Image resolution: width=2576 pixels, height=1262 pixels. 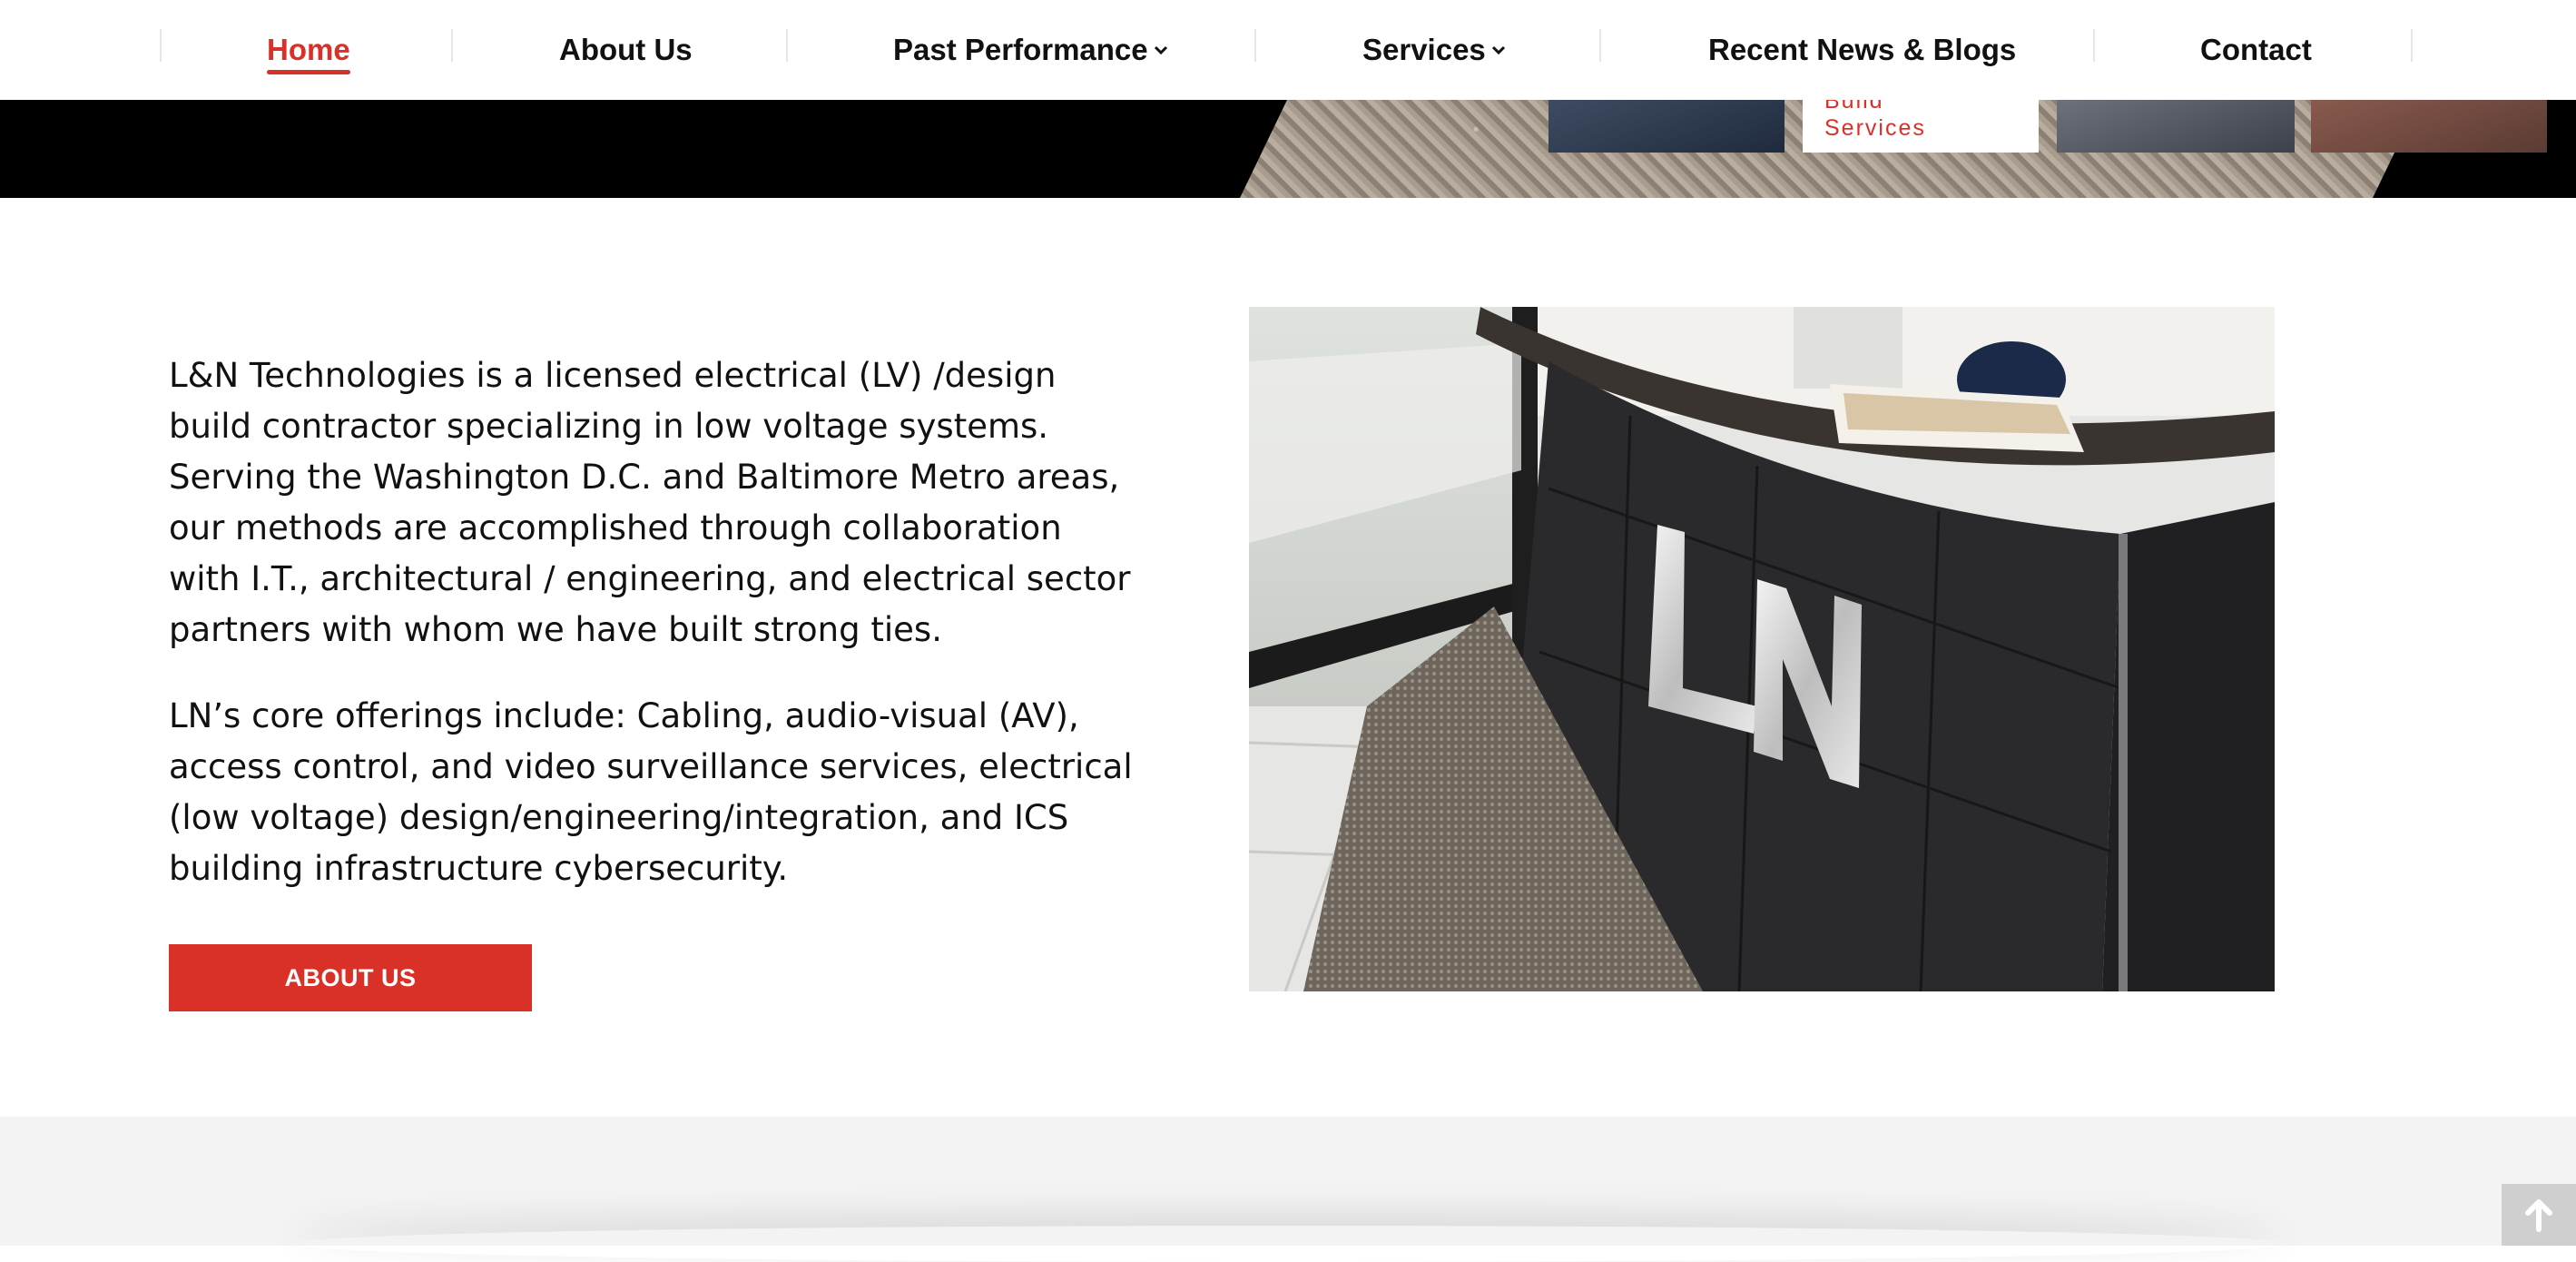 I want to click on nav-services: Services, so click(x=1435, y=50).